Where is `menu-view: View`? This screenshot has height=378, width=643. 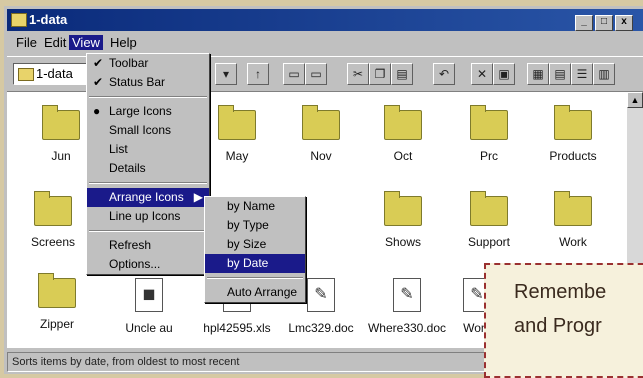 menu-view: View is located at coordinates (86, 42).